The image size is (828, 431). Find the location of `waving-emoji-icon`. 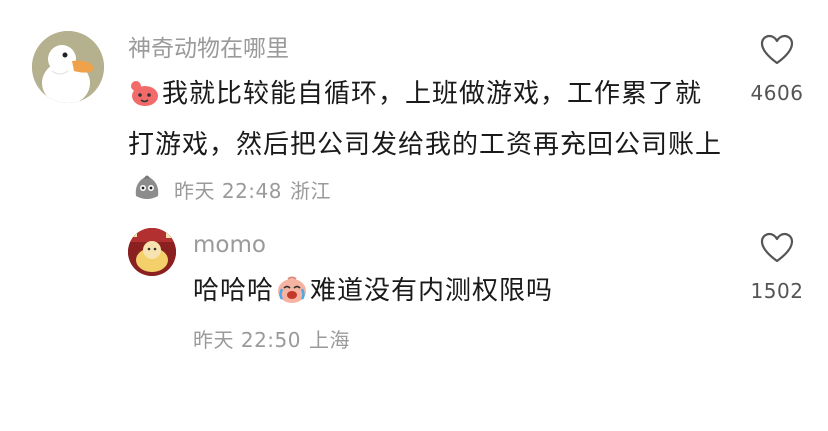

waving-emoji-icon is located at coordinates (144, 100).